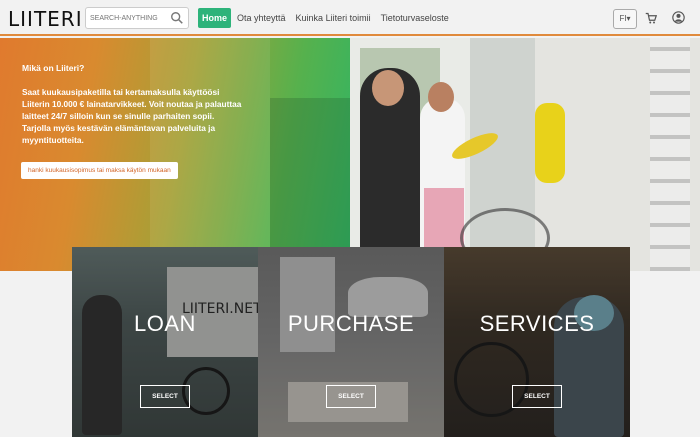 This screenshot has height=437, width=700. What do you see at coordinates (165, 342) in the screenshot?
I see `tile-loan: LIITERI.NET LOAN SELECT` at bounding box center [165, 342].